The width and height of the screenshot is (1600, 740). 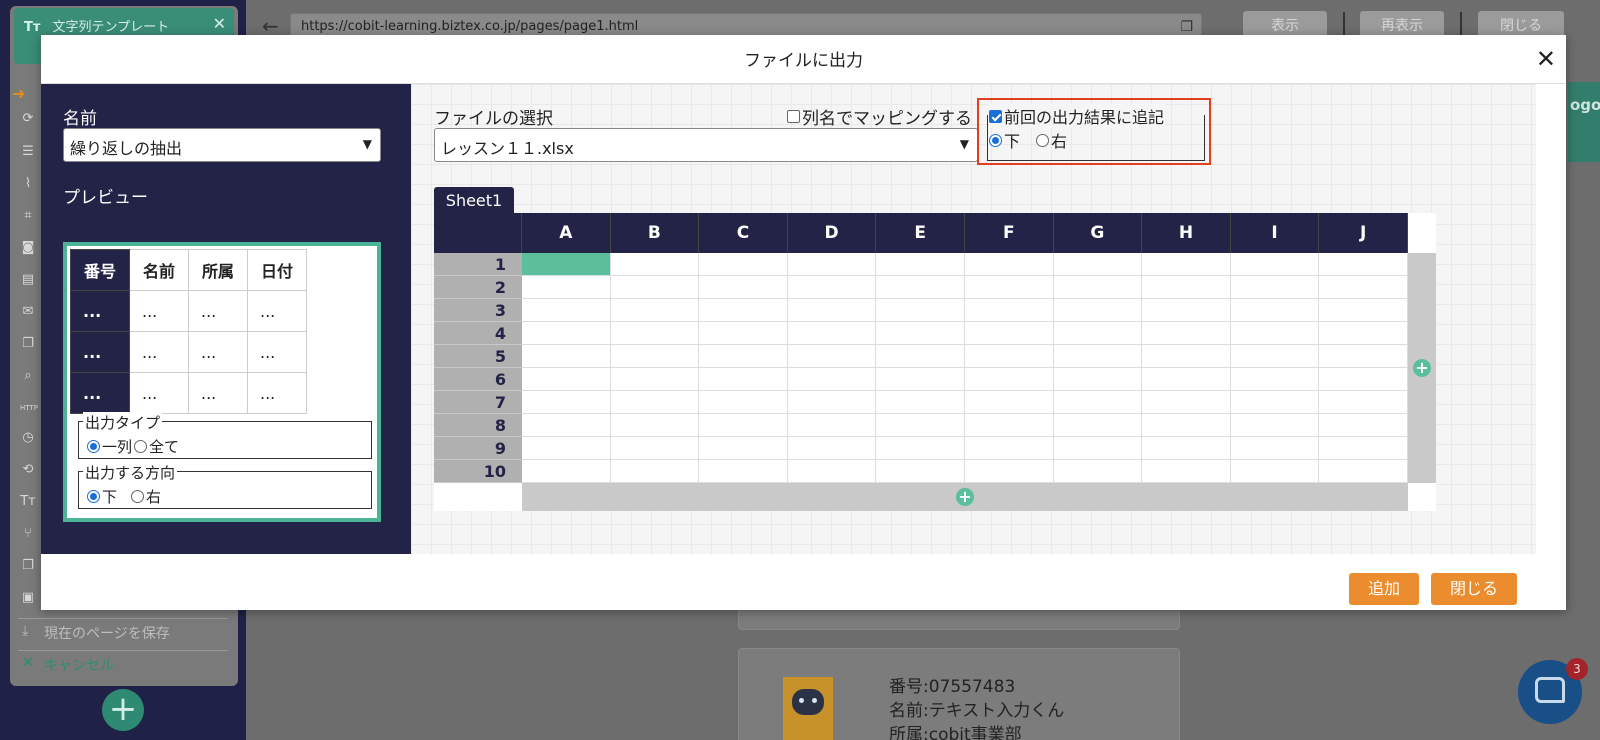 I want to click on column-header-j: J, so click(x=1363, y=233).